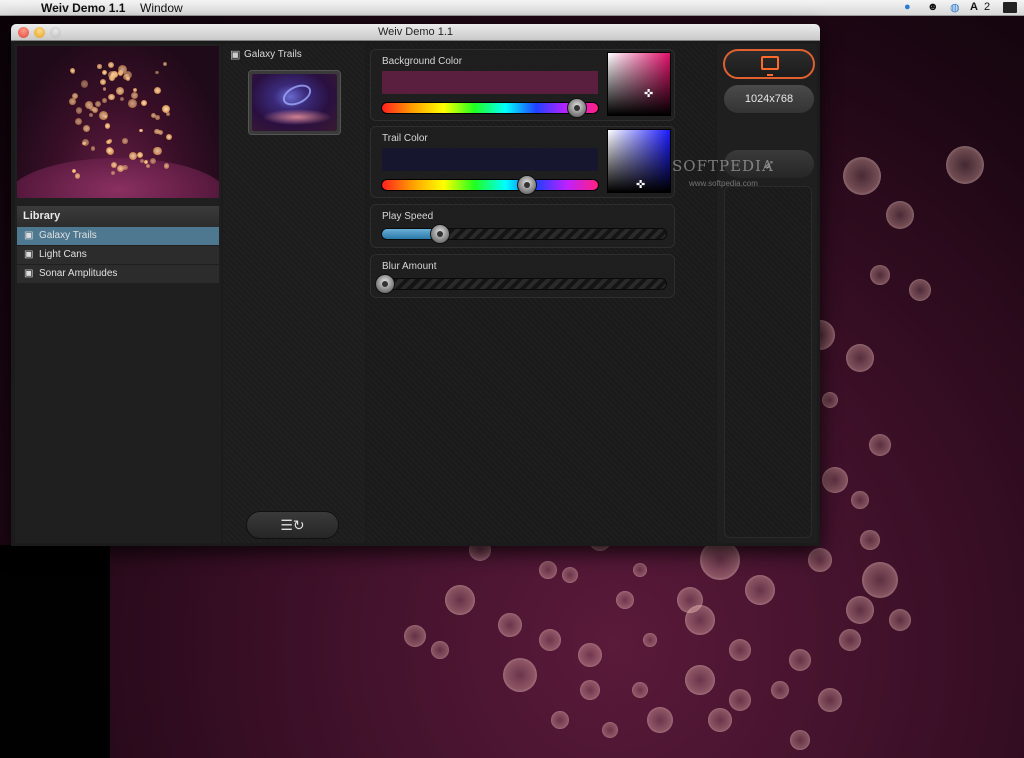 The height and width of the screenshot is (758, 1024). I want to click on play-speed-knob, so click(440, 234).